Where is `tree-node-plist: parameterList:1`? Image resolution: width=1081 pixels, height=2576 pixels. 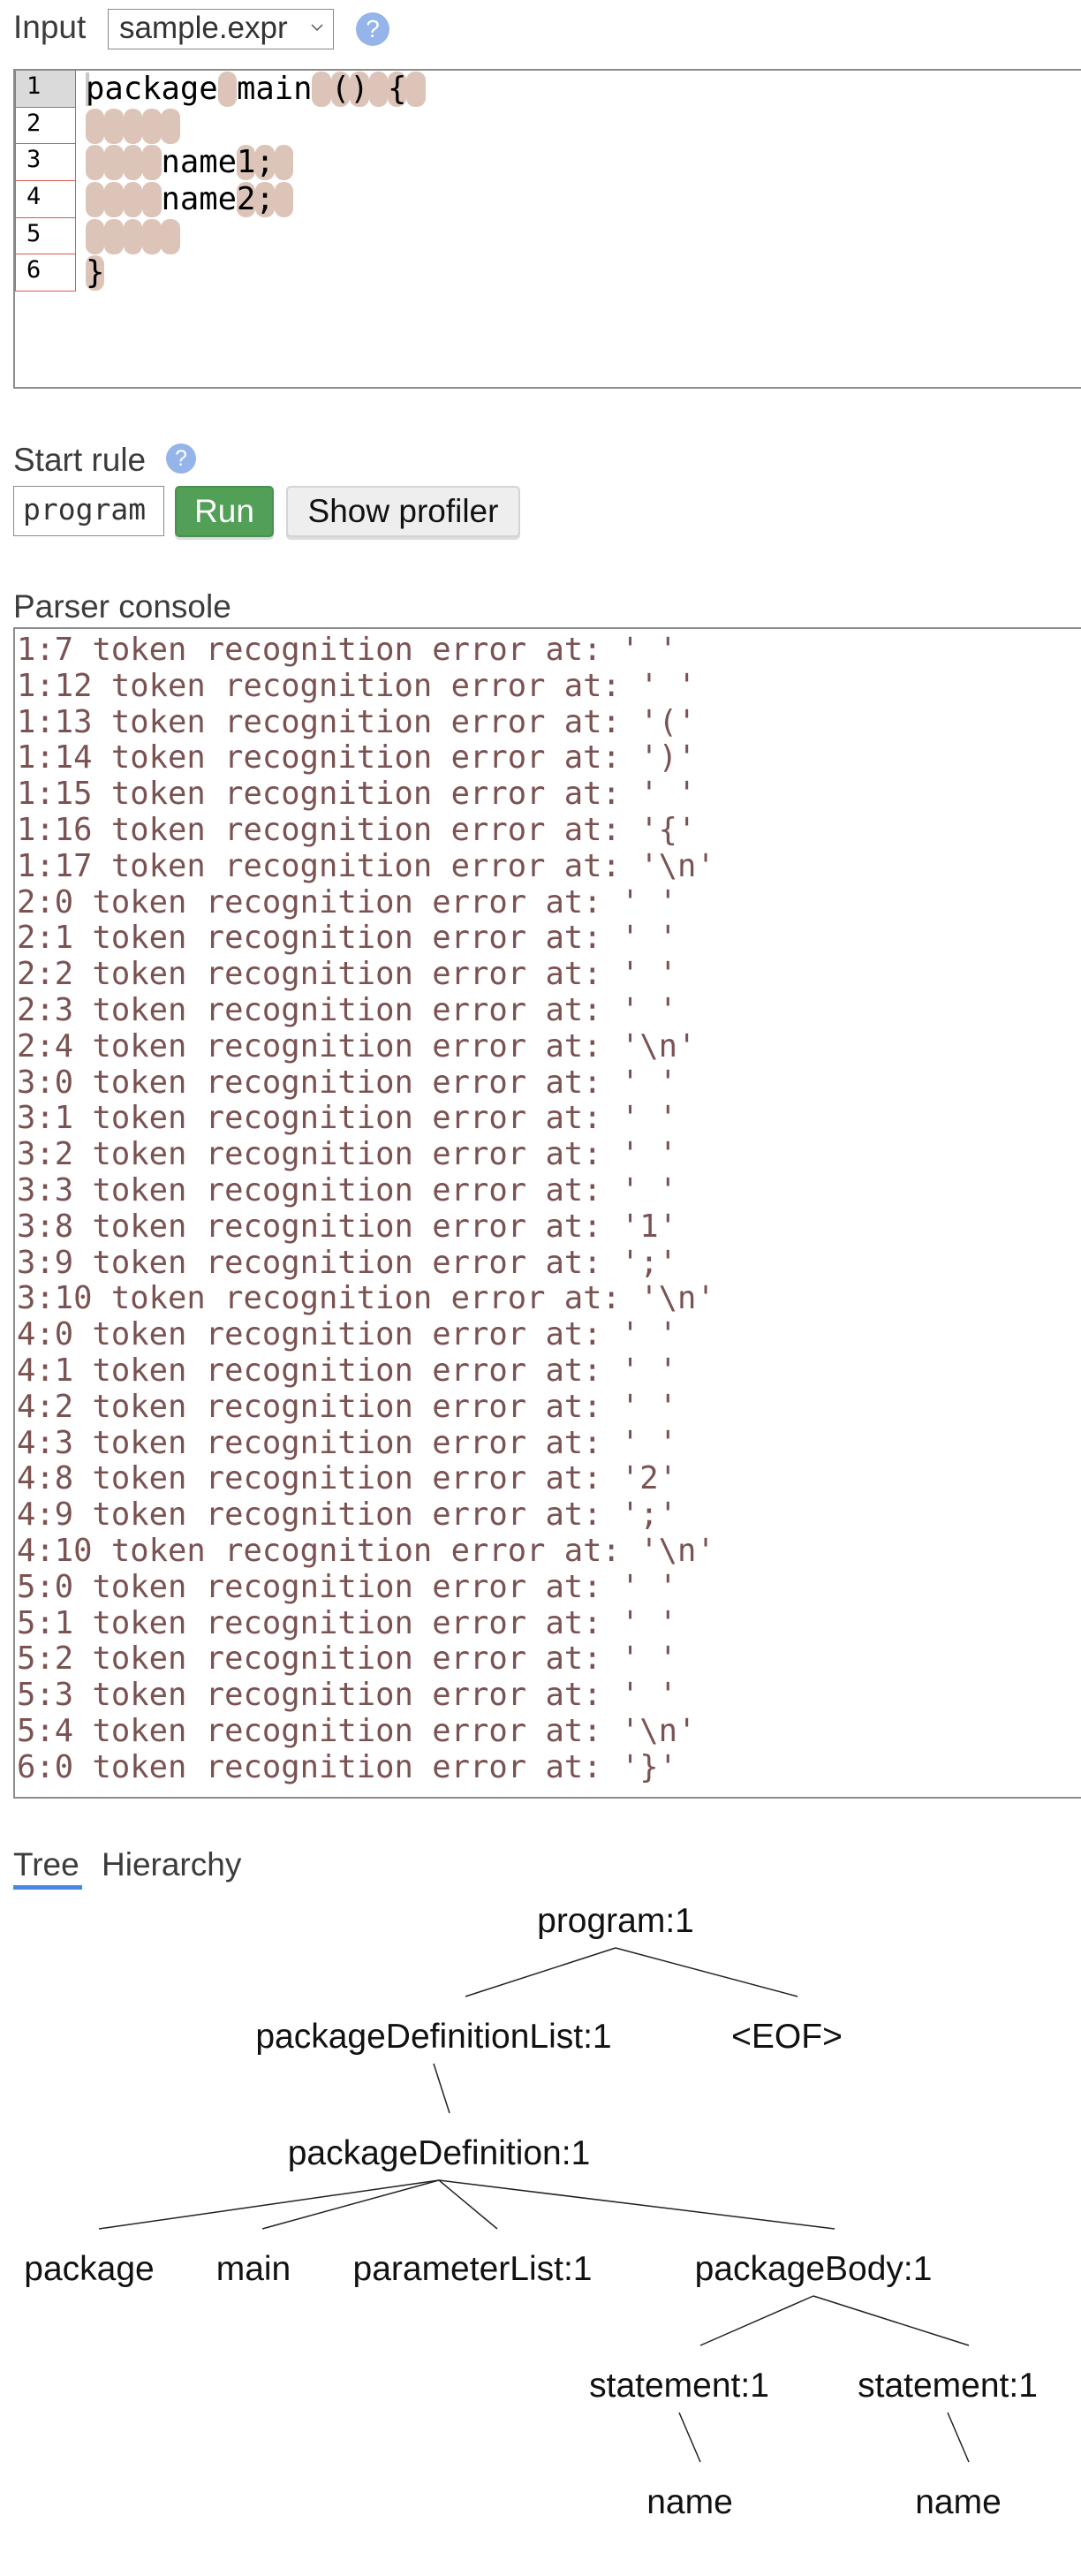 tree-node-plist: parameterList:1 is located at coordinates (473, 2269).